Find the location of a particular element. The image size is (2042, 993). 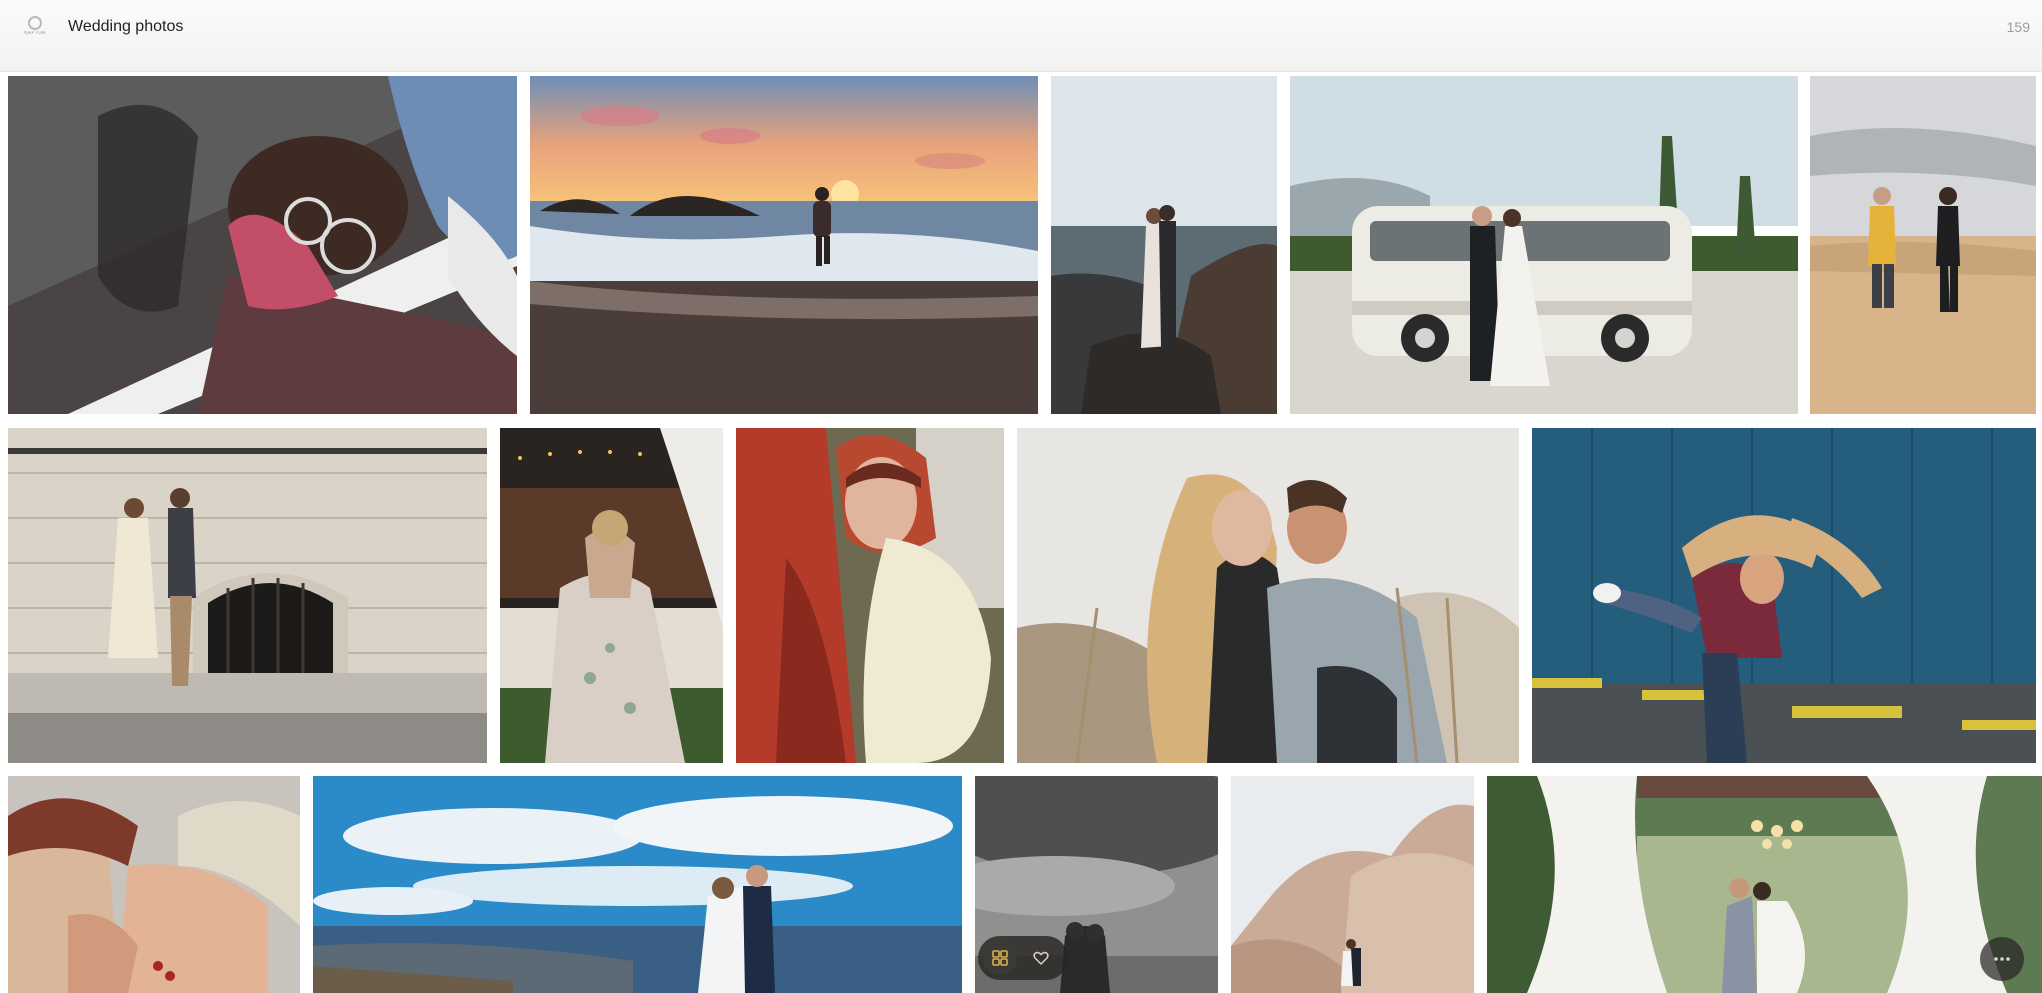

photo-couple-desert-boulders is located at coordinates (1352, 884).